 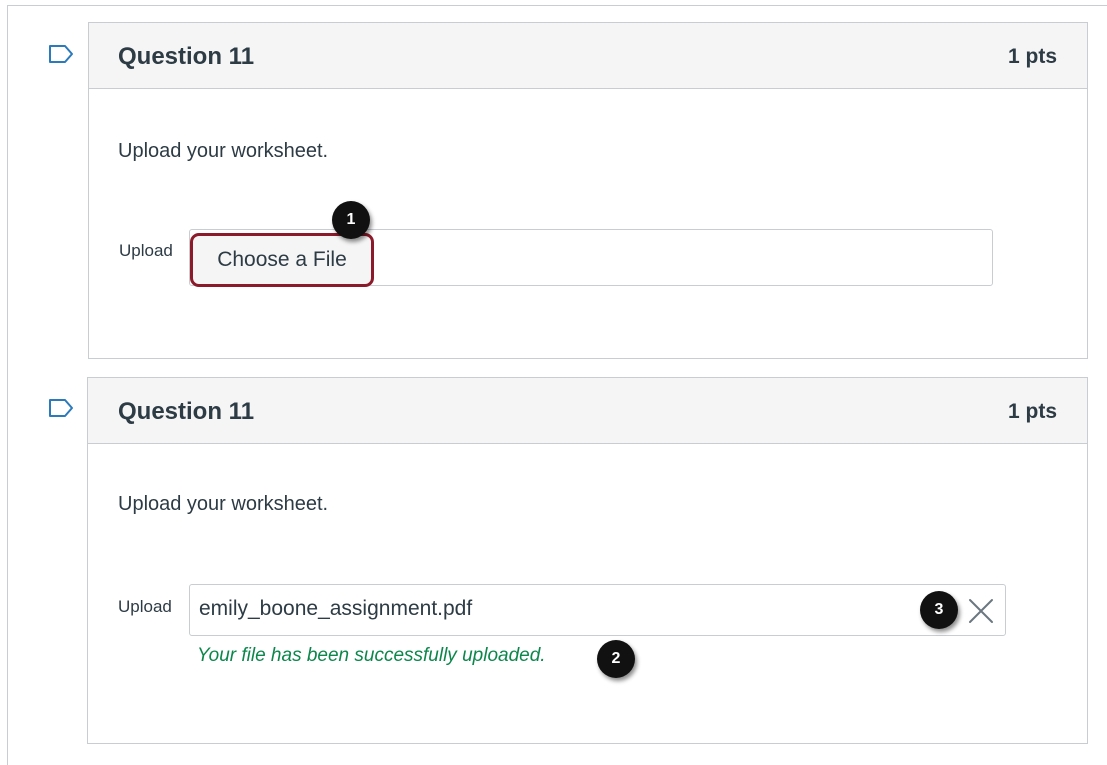 I want to click on callout-3: 3, so click(x=939, y=610).